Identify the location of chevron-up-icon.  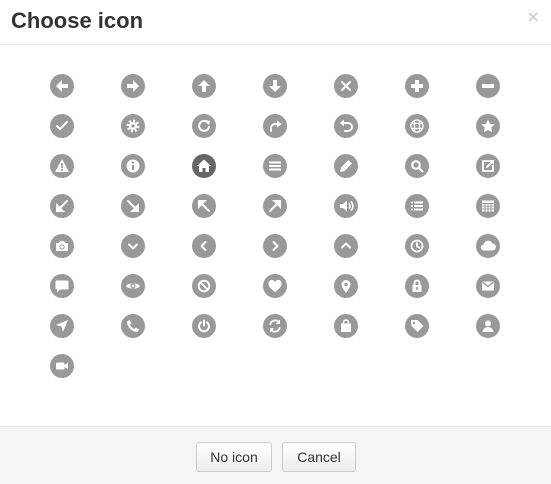
(346, 246).